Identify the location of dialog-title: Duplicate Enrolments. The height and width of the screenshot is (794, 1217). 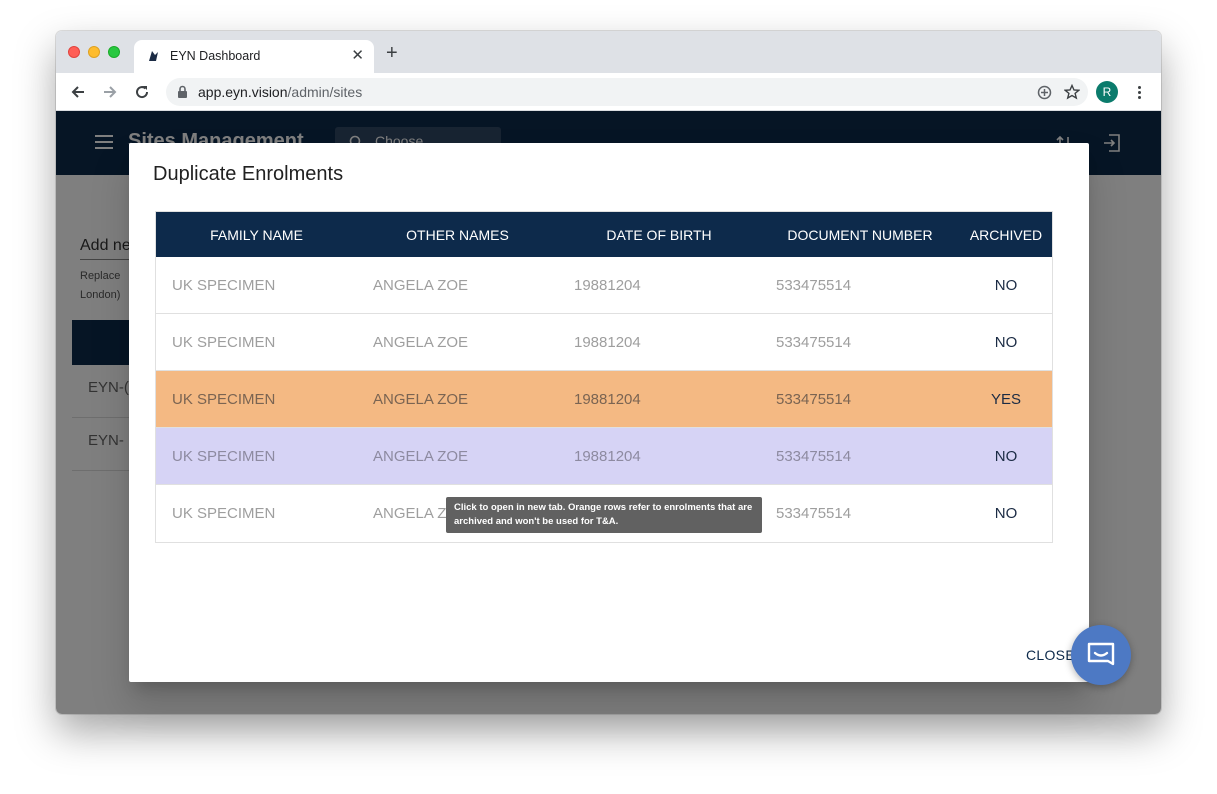
(248, 174).